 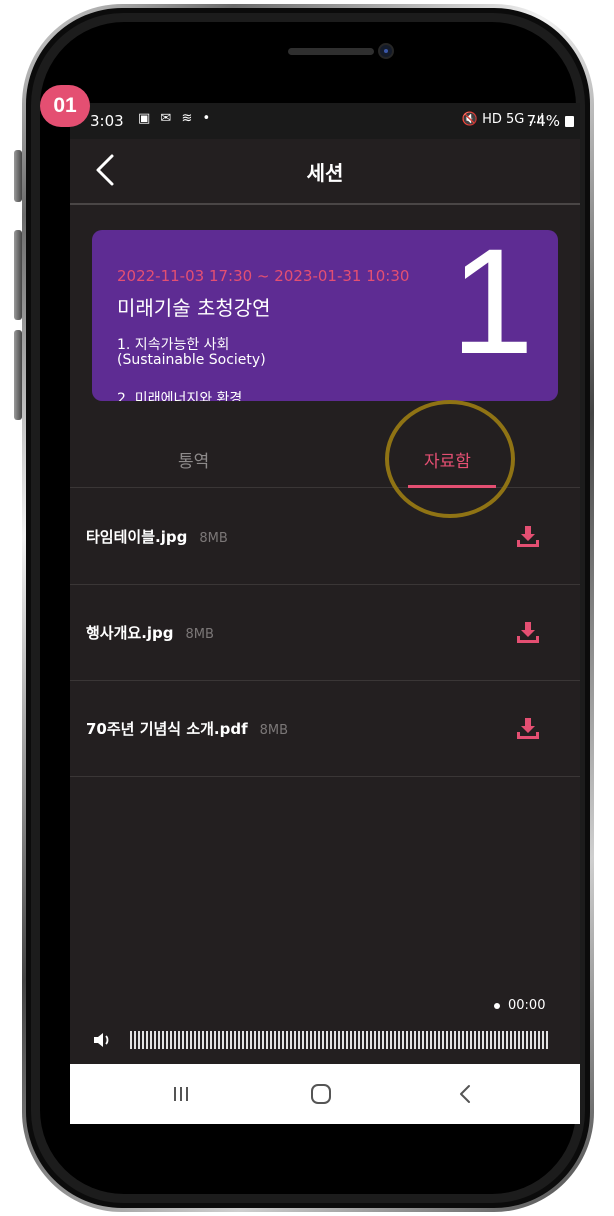 I want to click on file-name: 70주년 기념식 소개.pdf 8MB, so click(x=187, y=728).